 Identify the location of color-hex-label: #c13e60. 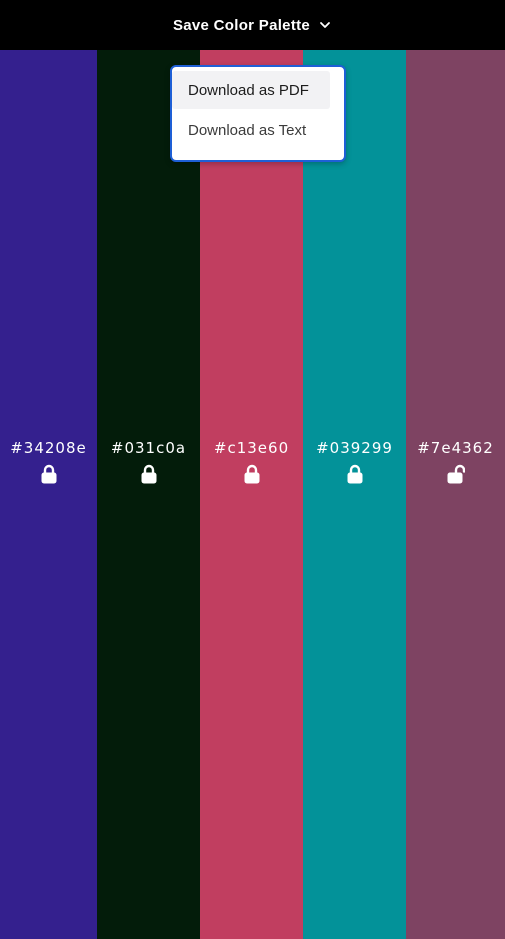
(251, 448).